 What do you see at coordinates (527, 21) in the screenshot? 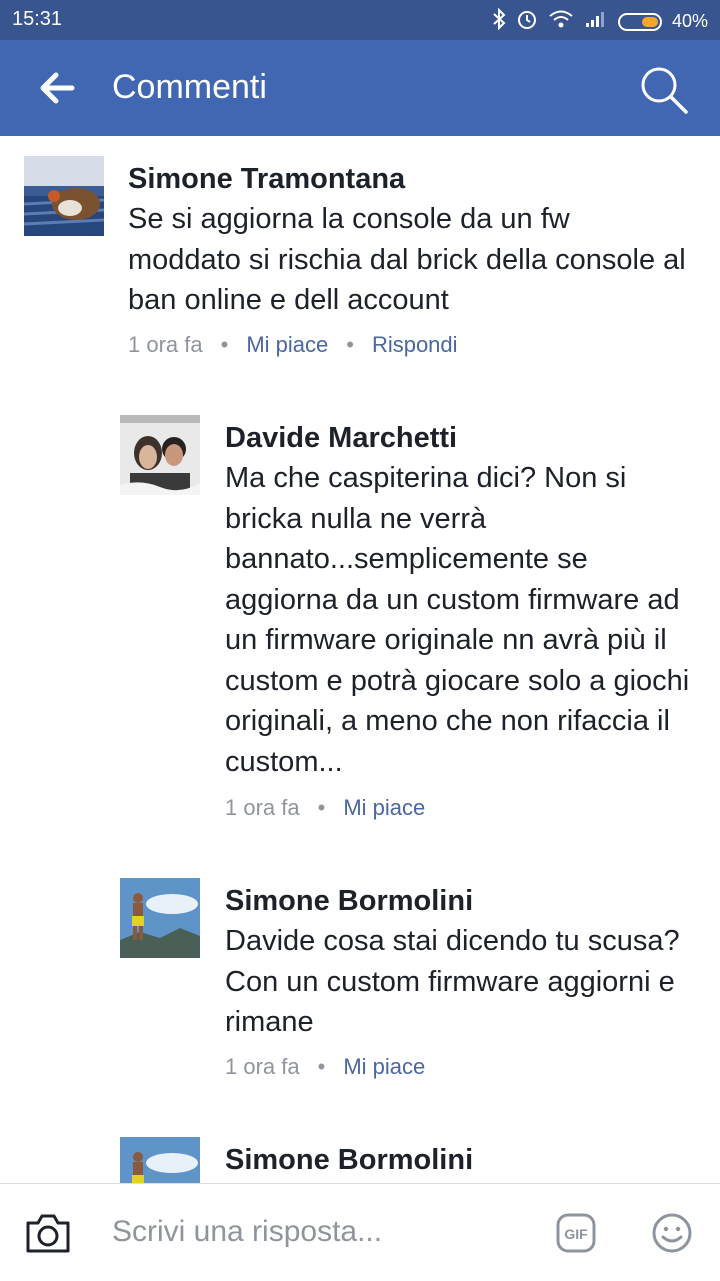
I see `alarm-icon` at bounding box center [527, 21].